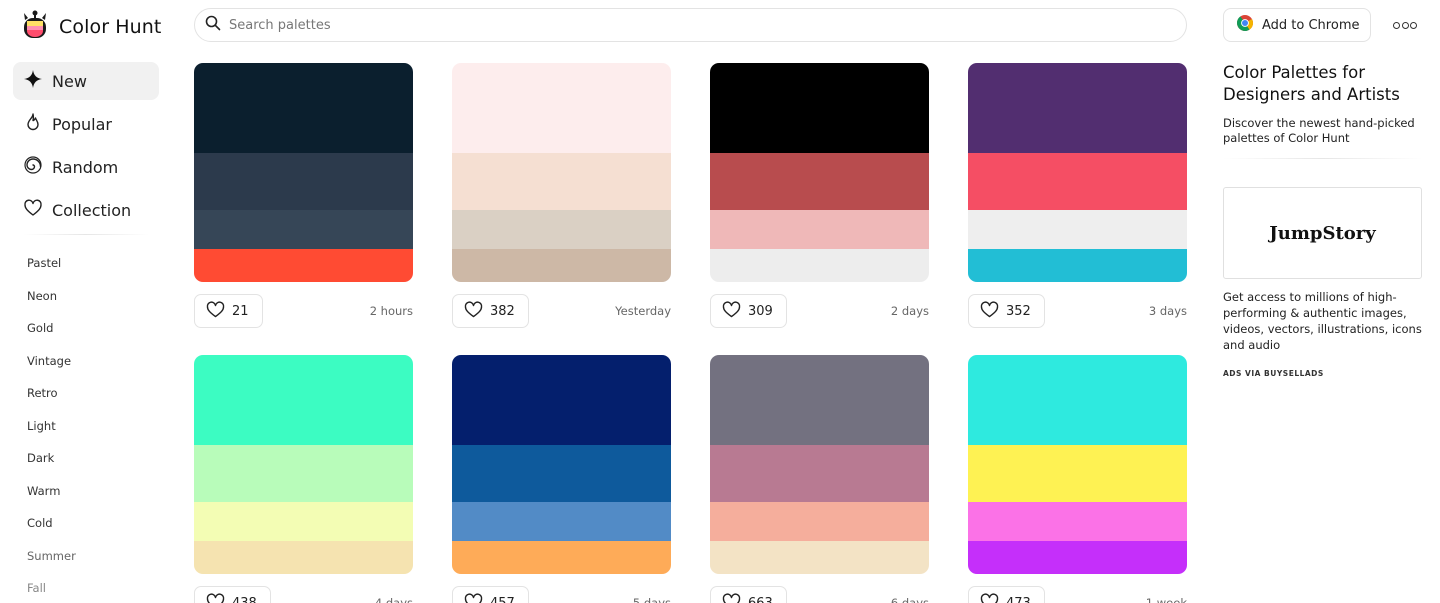 The width and height of the screenshot is (1440, 603). What do you see at coordinates (86, 81) in the screenshot?
I see `sidebar-item-new: New` at bounding box center [86, 81].